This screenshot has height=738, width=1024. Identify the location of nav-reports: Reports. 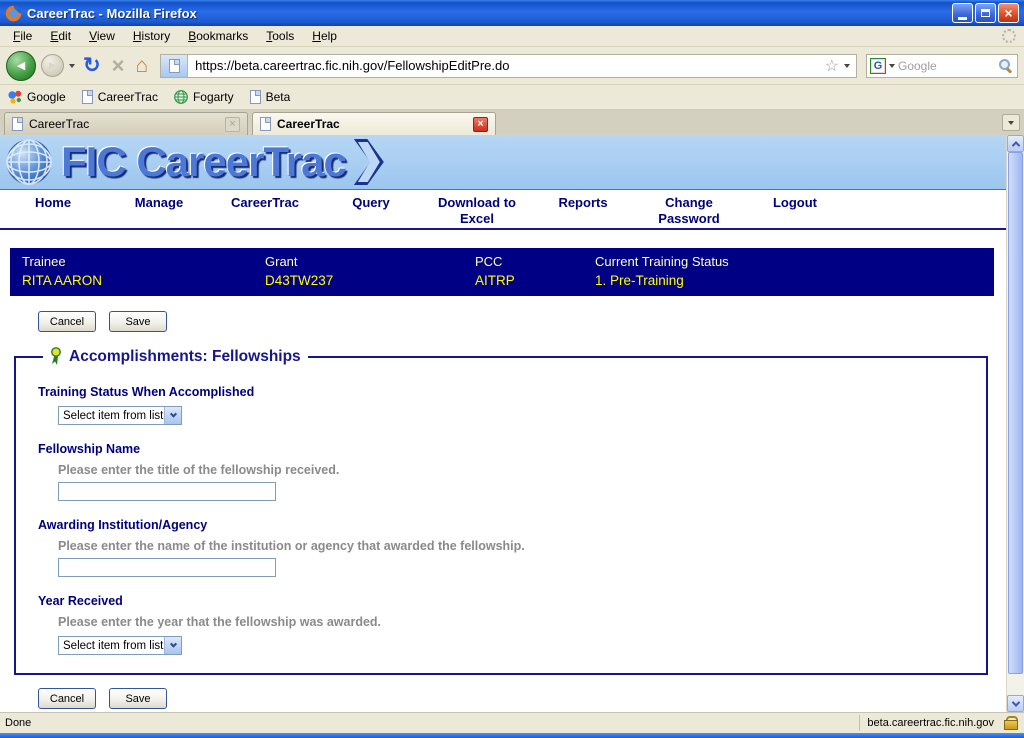
(583, 203).